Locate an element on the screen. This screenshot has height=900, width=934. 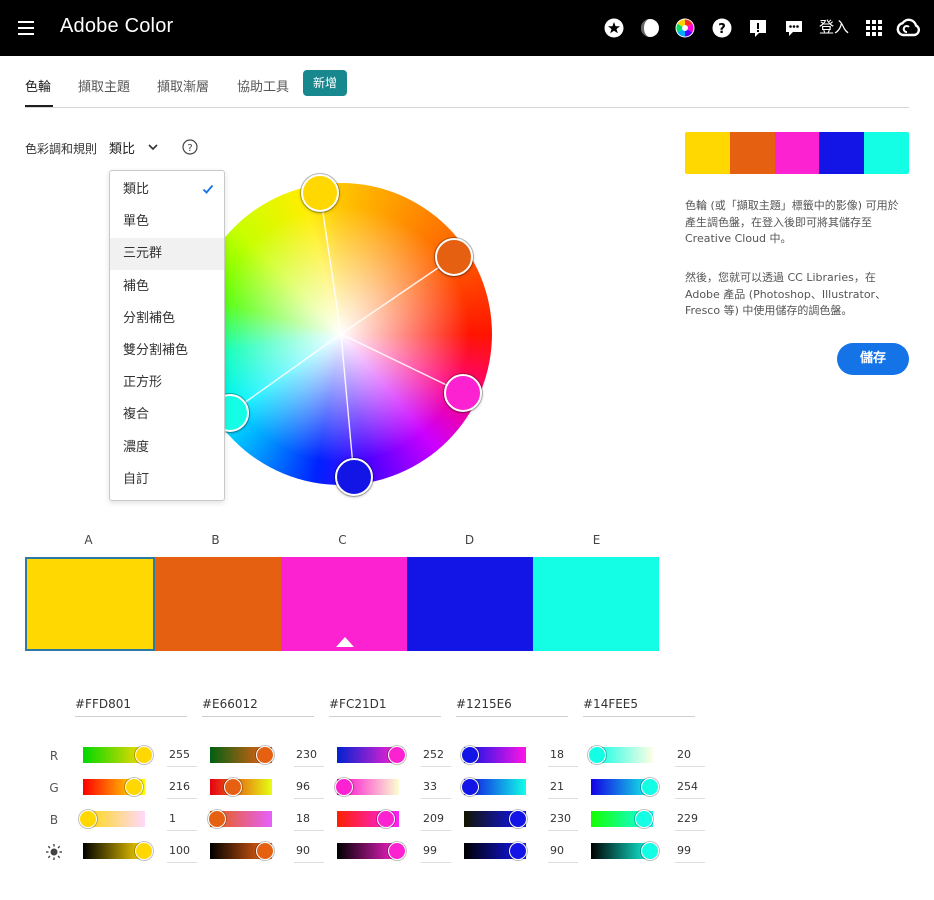
save-button: 儲存 is located at coordinates (873, 359).